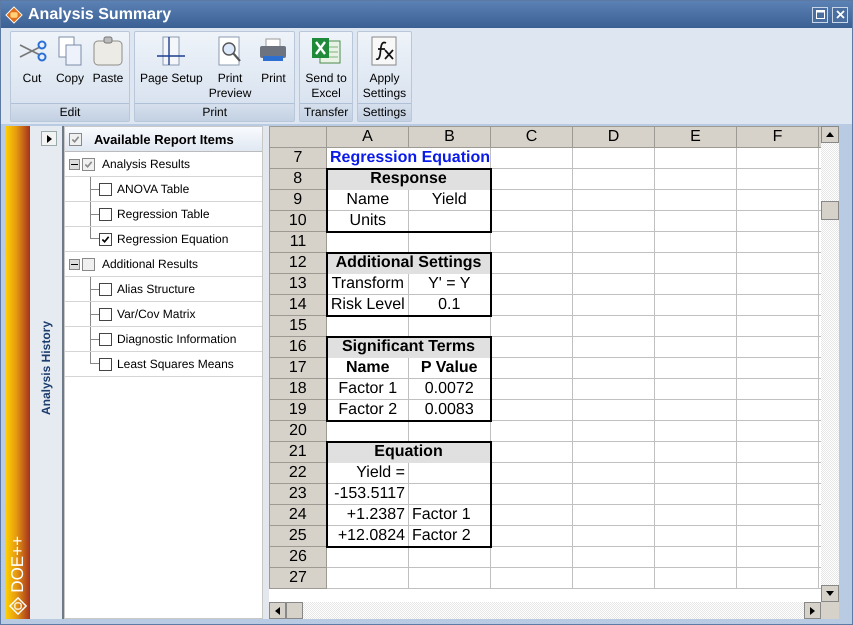 The width and height of the screenshot is (853, 625). What do you see at coordinates (695, 137) in the screenshot?
I see `column-header: E` at bounding box center [695, 137].